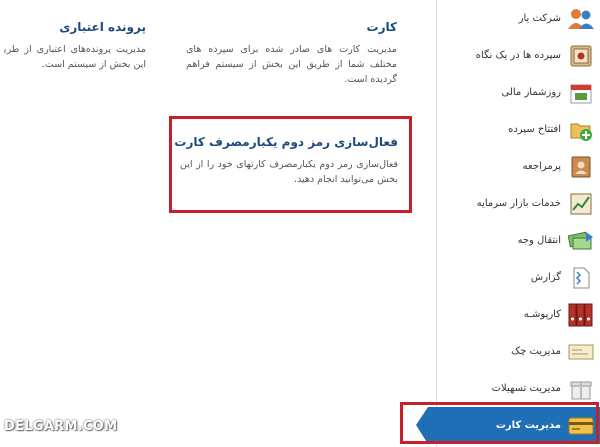 The height and width of the screenshot is (447, 600). What do you see at coordinates (580, 203) in the screenshot?
I see `stock-chart-icon` at bounding box center [580, 203].